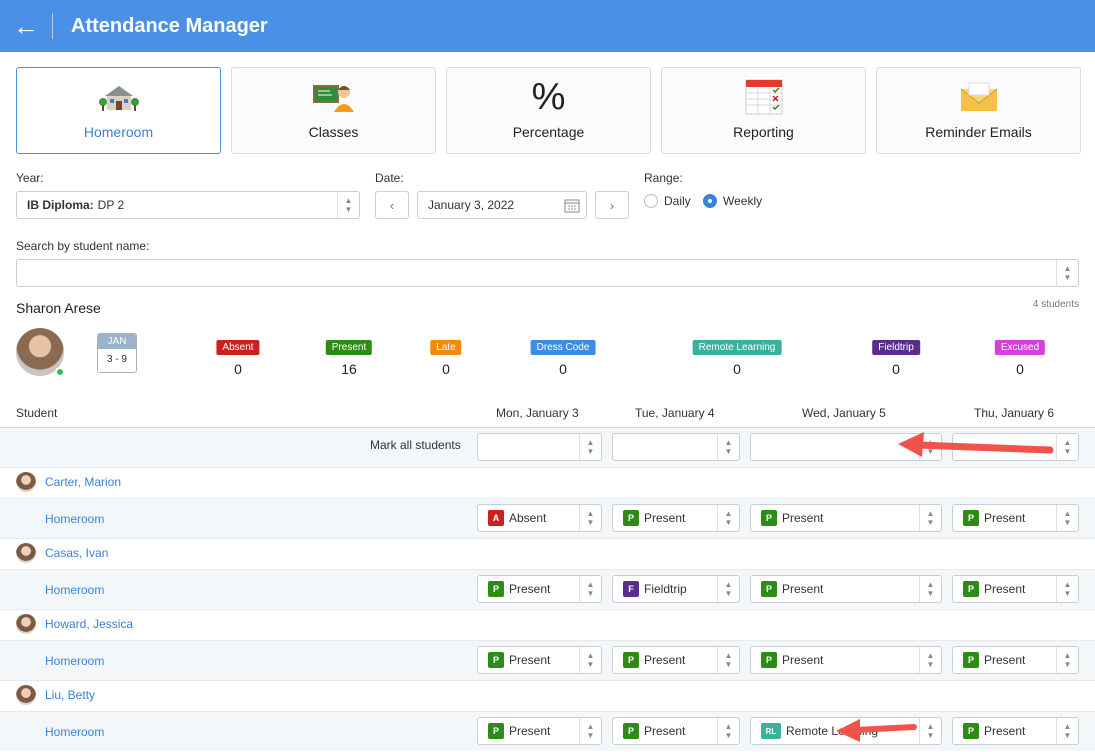 The height and width of the screenshot is (752, 1095). I want to click on tile-reporting: Reporting, so click(763, 110).